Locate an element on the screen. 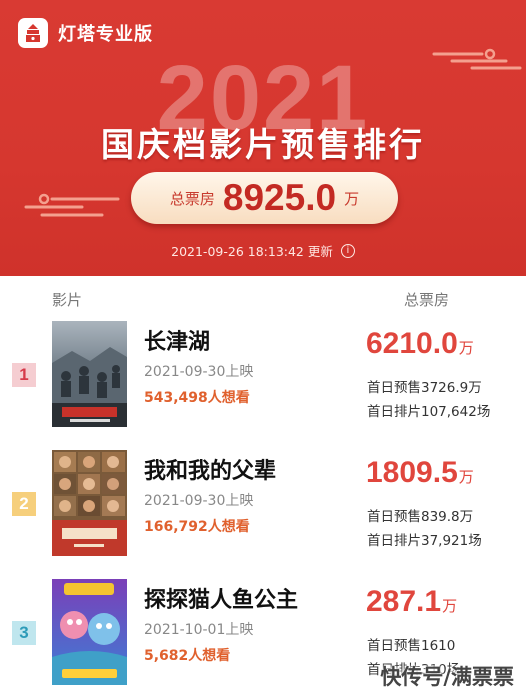  first-day-presale: 首日预售1610 is located at coordinates (411, 646).